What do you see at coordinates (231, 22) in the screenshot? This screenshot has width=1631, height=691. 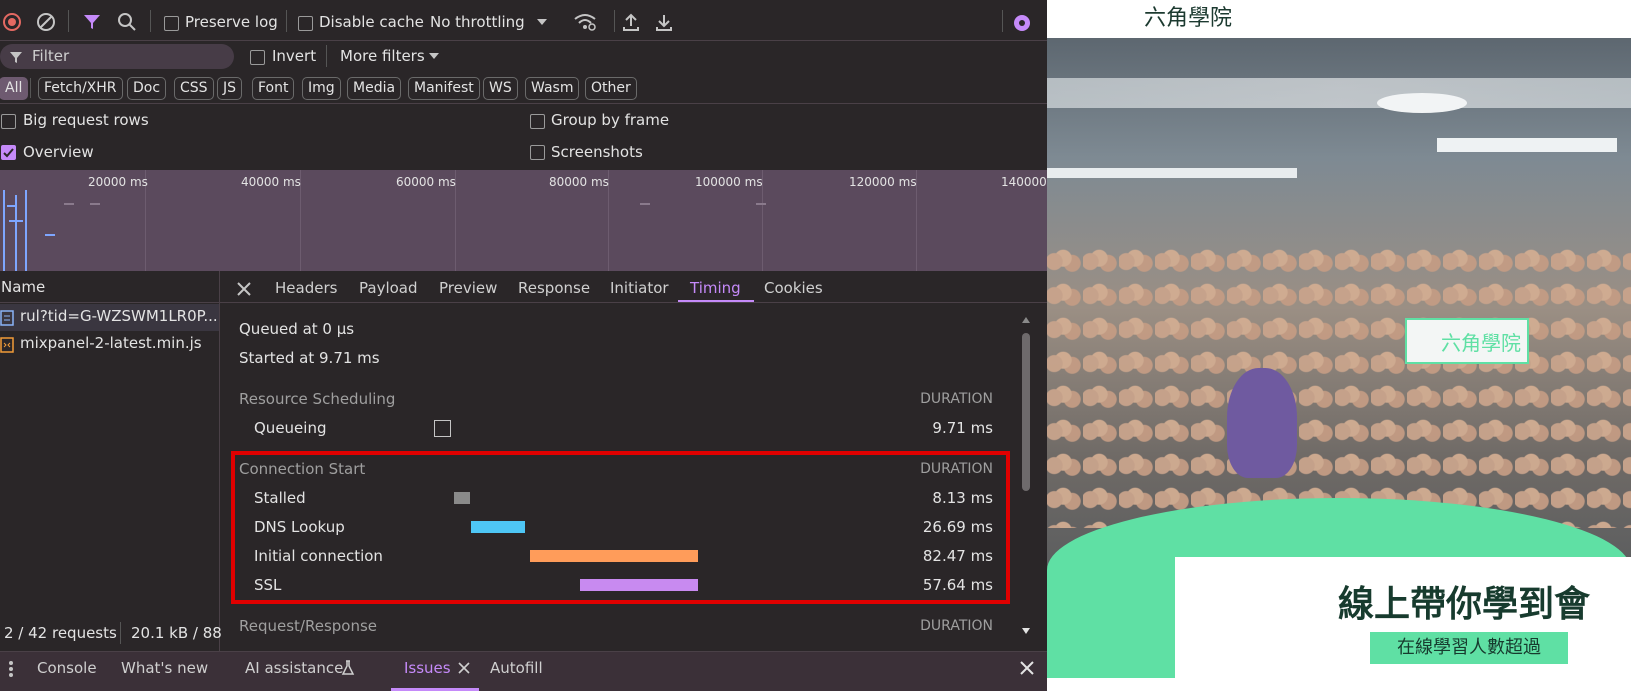 I see `preserve-log-label: Preserve log` at bounding box center [231, 22].